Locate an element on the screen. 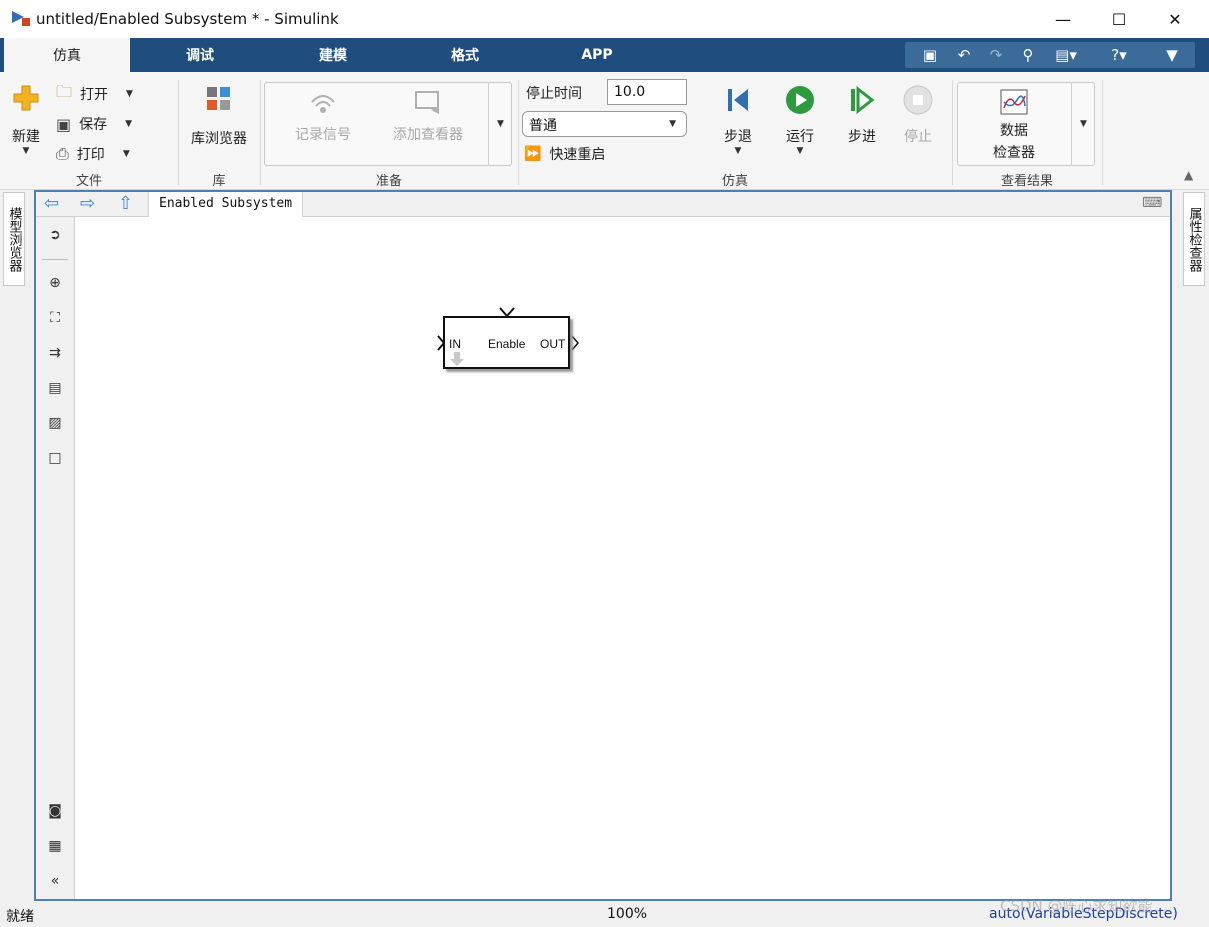 The image size is (1209, 927). quick-access-toolbar: ▣ ↶ ↷ ⚲ ▤▾ ?▾ ▼ is located at coordinates (1050, 55).